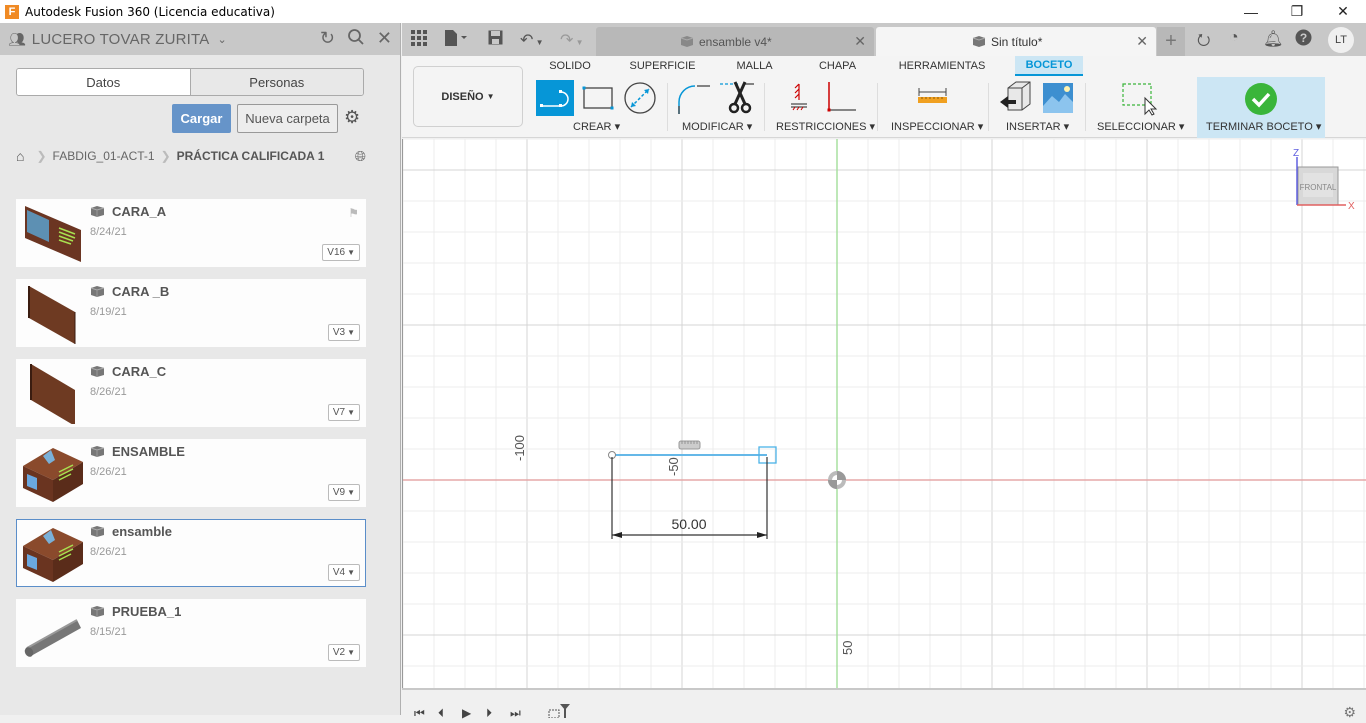 This screenshot has height=723, width=1366. Describe the element at coordinates (353, 213) in the screenshot. I see `flag-icon: ⚑` at that location.